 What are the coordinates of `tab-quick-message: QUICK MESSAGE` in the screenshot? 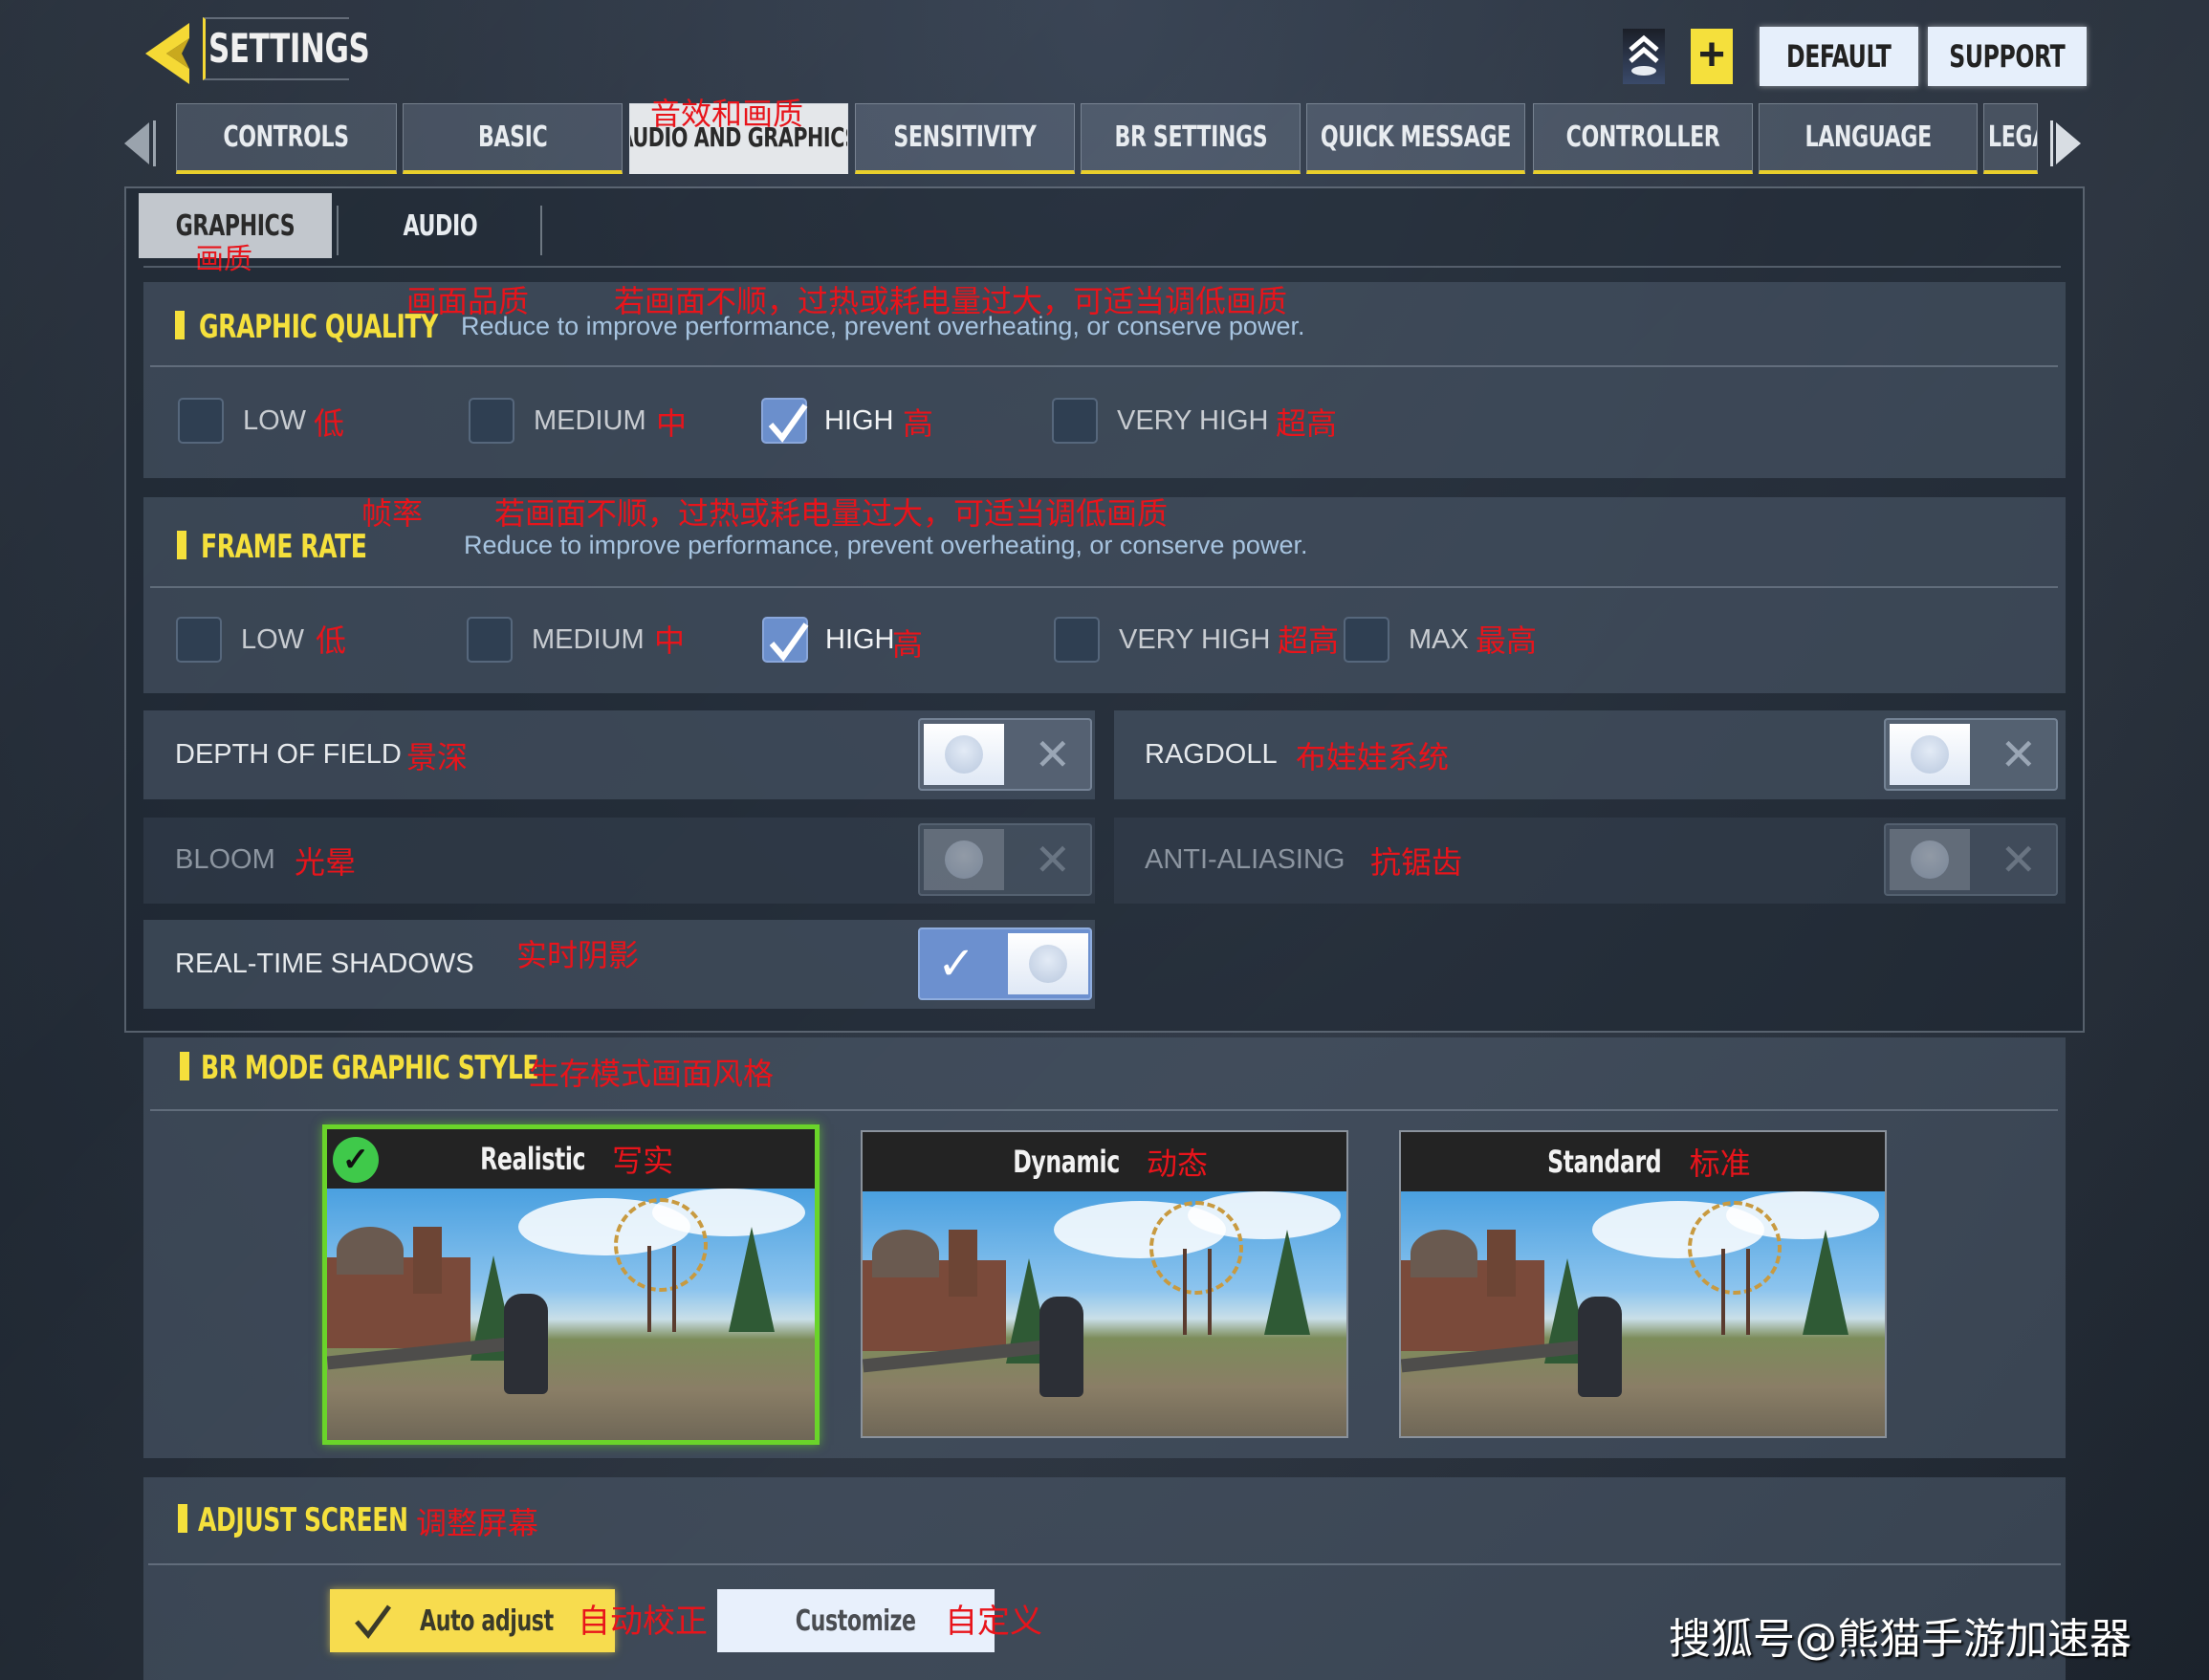 It's located at (1415, 138).